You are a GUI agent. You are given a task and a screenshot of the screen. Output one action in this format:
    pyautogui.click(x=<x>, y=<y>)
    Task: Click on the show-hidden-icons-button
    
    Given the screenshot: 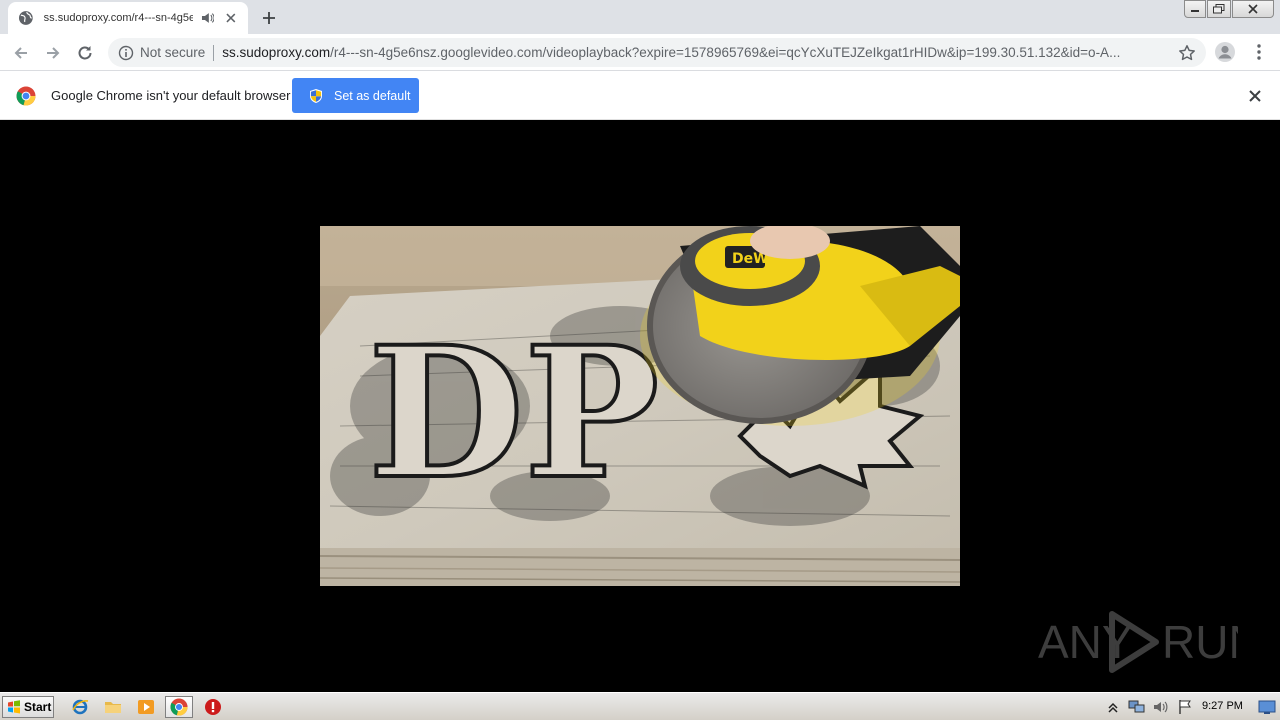 What is the action you would take?
    pyautogui.click(x=1113, y=707)
    